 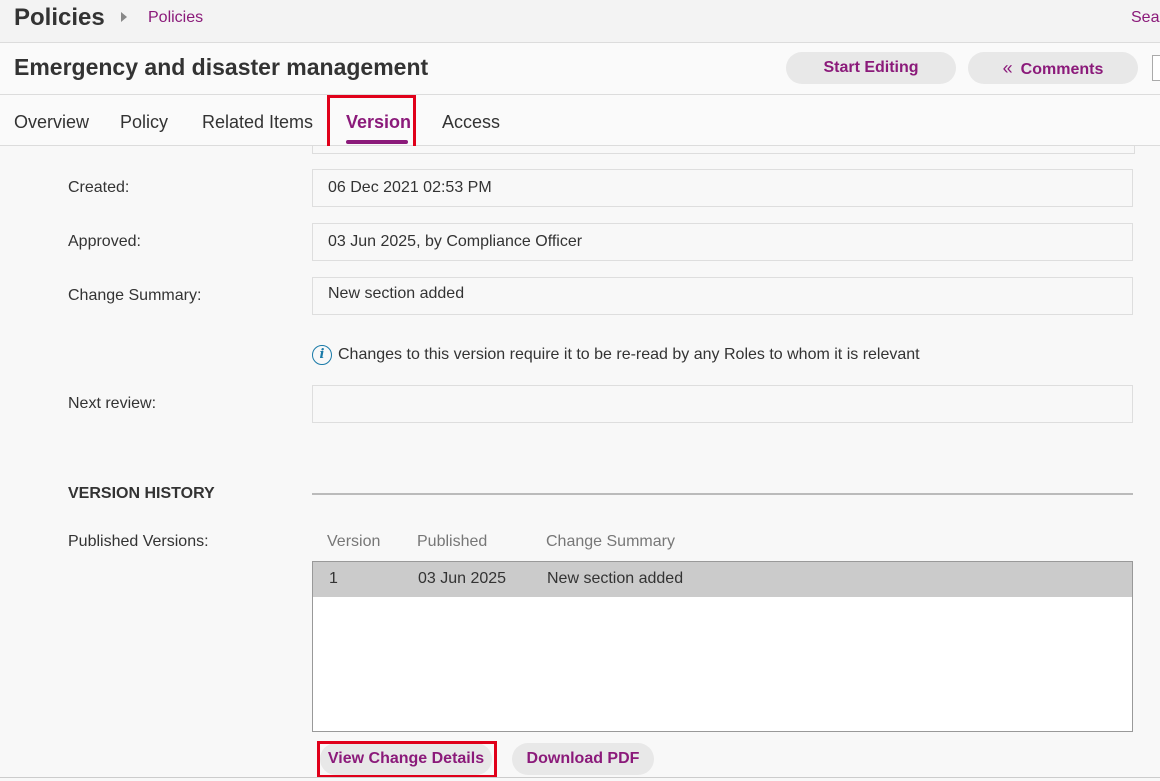 I want to click on bottom-divider, so click(x=580, y=777).